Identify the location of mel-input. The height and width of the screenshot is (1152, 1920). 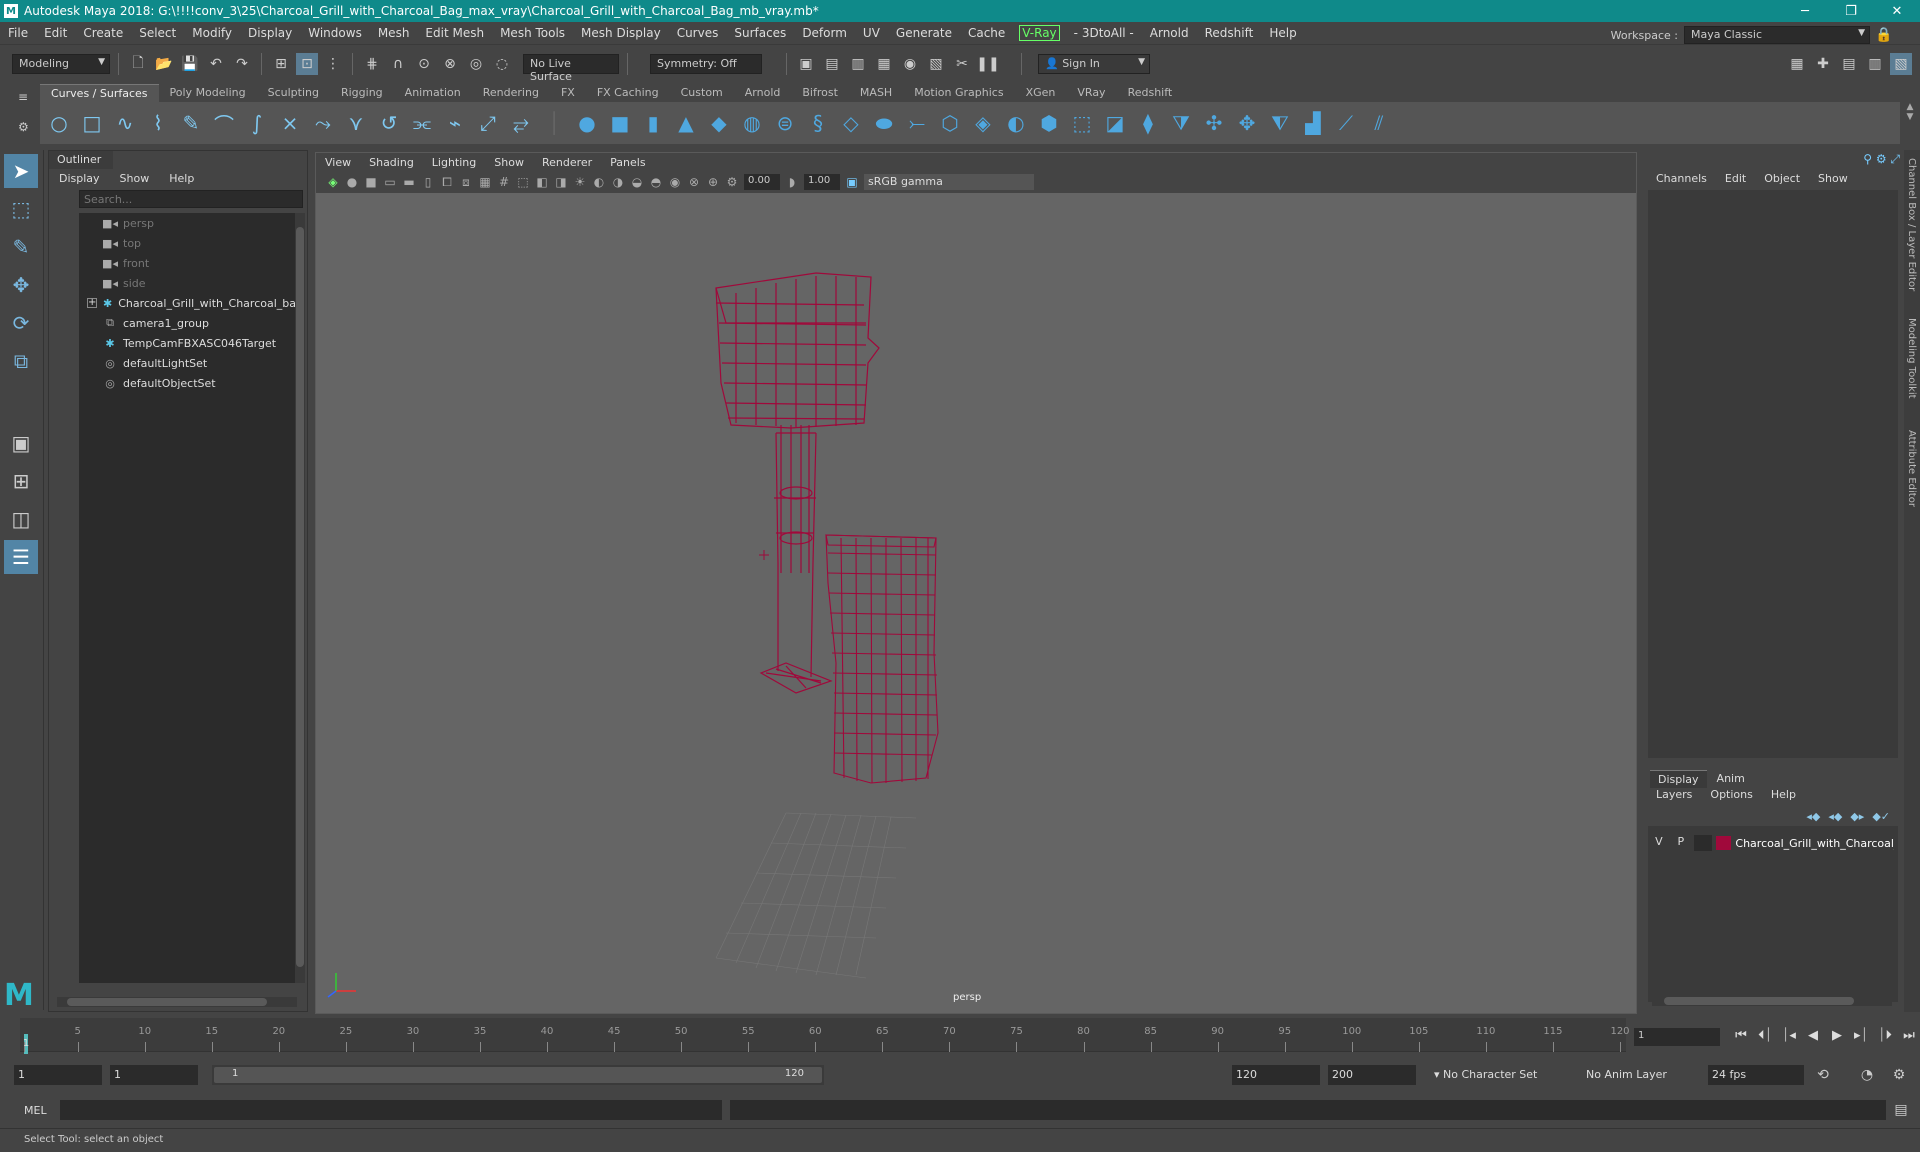
(391, 1110).